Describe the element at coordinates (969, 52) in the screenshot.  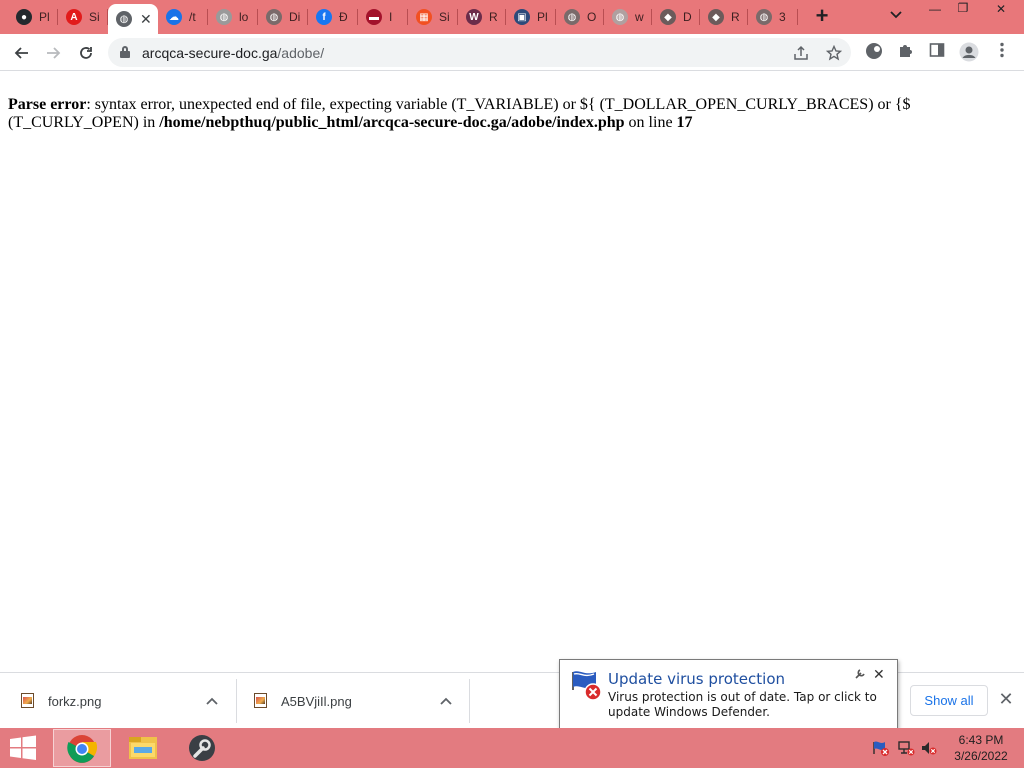
I see `profile-avatar-icon` at that location.